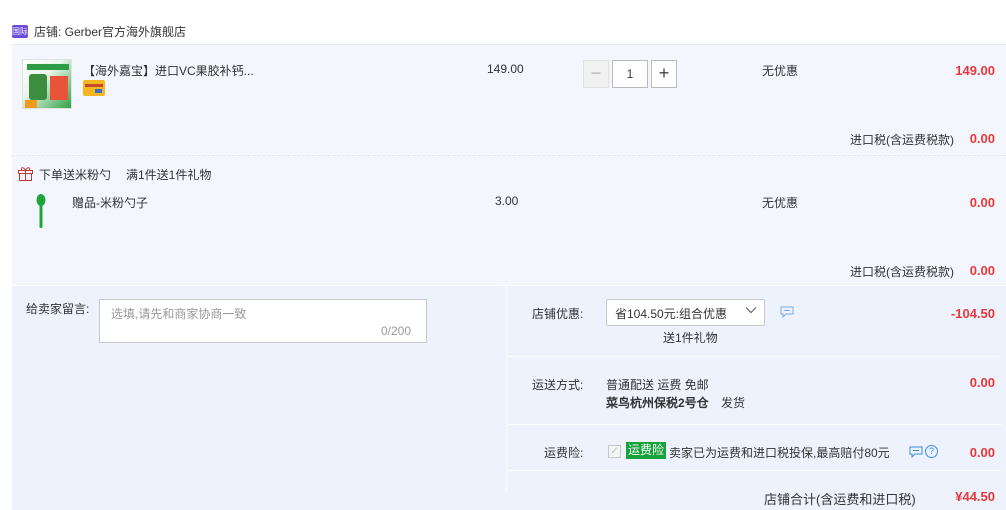 The image size is (1006, 510). What do you see at coordinates (975, 496) in the screenshot?
I see `store-total-amount: ¥44.50` at bounding box center [975, 496].